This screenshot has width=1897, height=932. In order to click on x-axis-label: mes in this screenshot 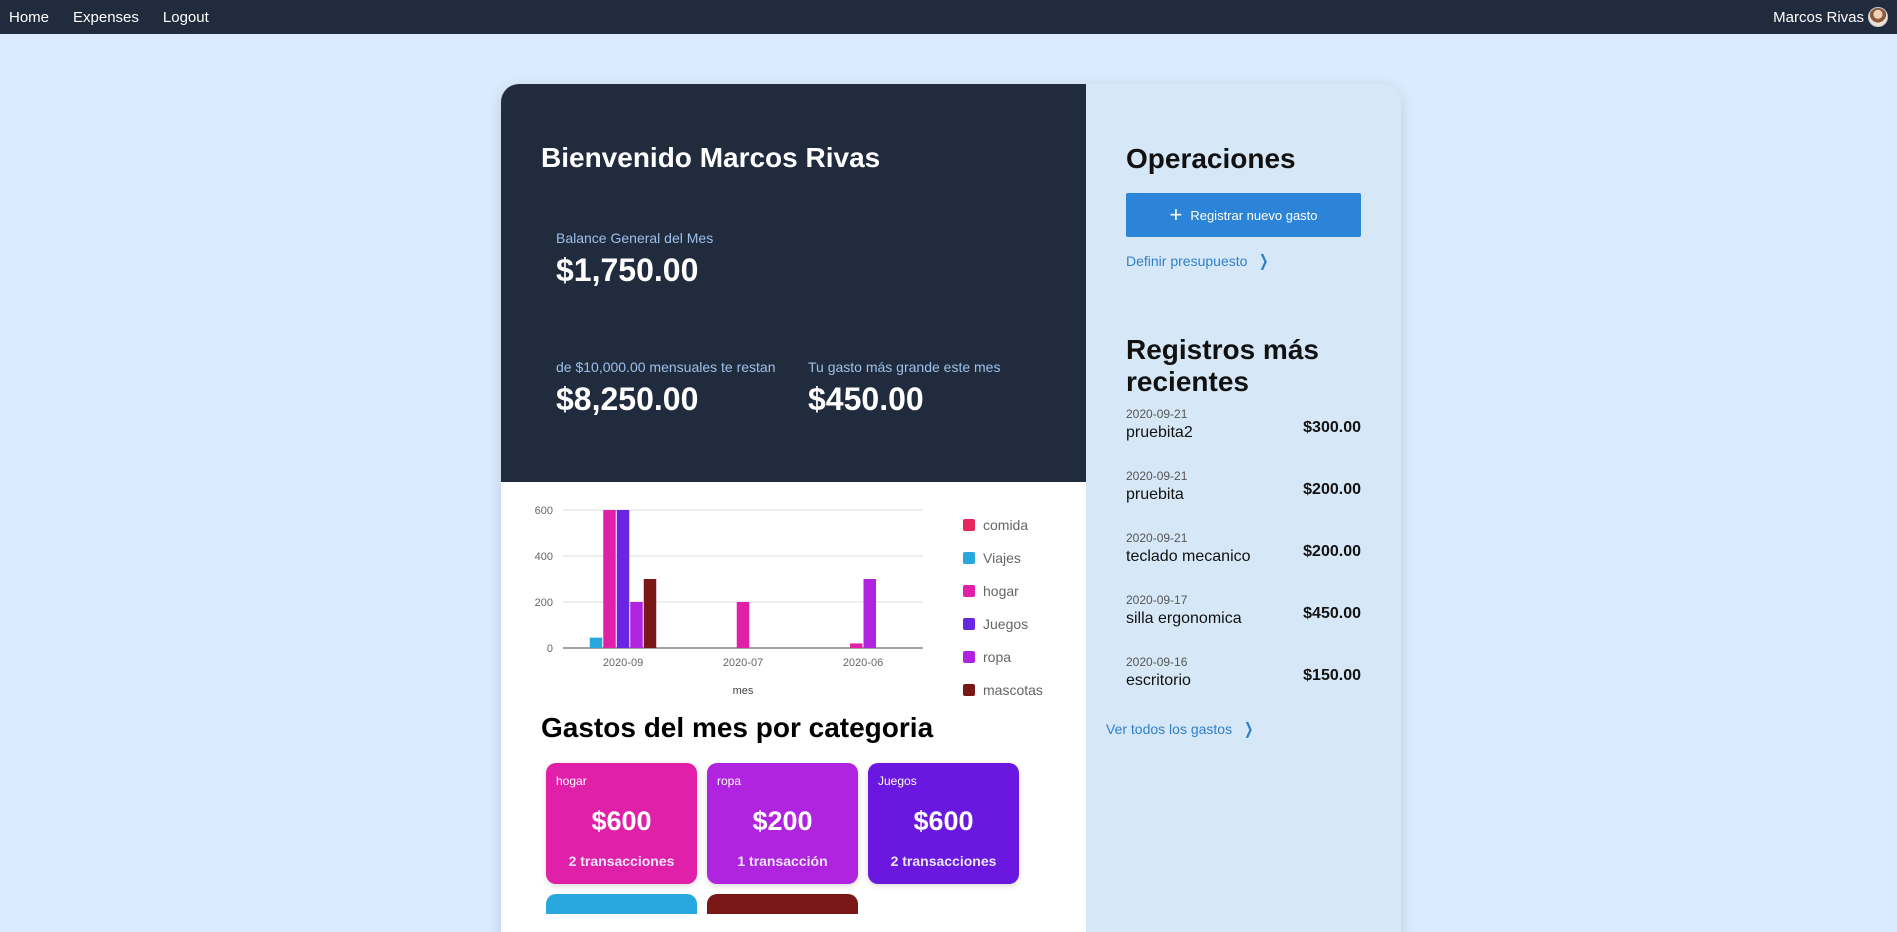, I will do `click(743, 691)`.